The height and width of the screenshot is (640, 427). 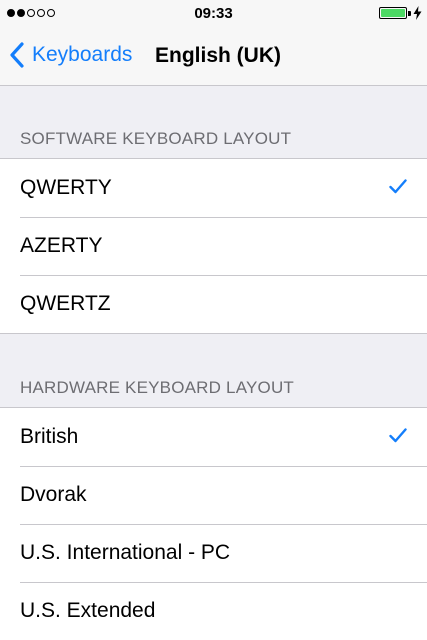 What do you see at coordinates (213, 188) in the screenshot?
I see `layout-option-qwerty: QWERTY` at bounding box center [213, 188].